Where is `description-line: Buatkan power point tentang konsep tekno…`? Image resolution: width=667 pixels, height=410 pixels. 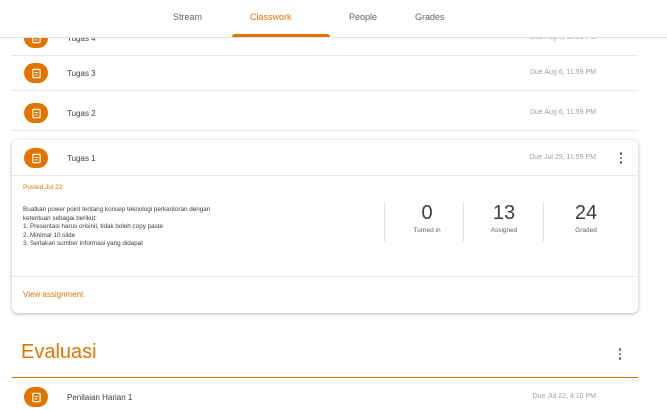 description-line: Buatkan power point tentang konsep tekno… is located at coordinates (117, 209).